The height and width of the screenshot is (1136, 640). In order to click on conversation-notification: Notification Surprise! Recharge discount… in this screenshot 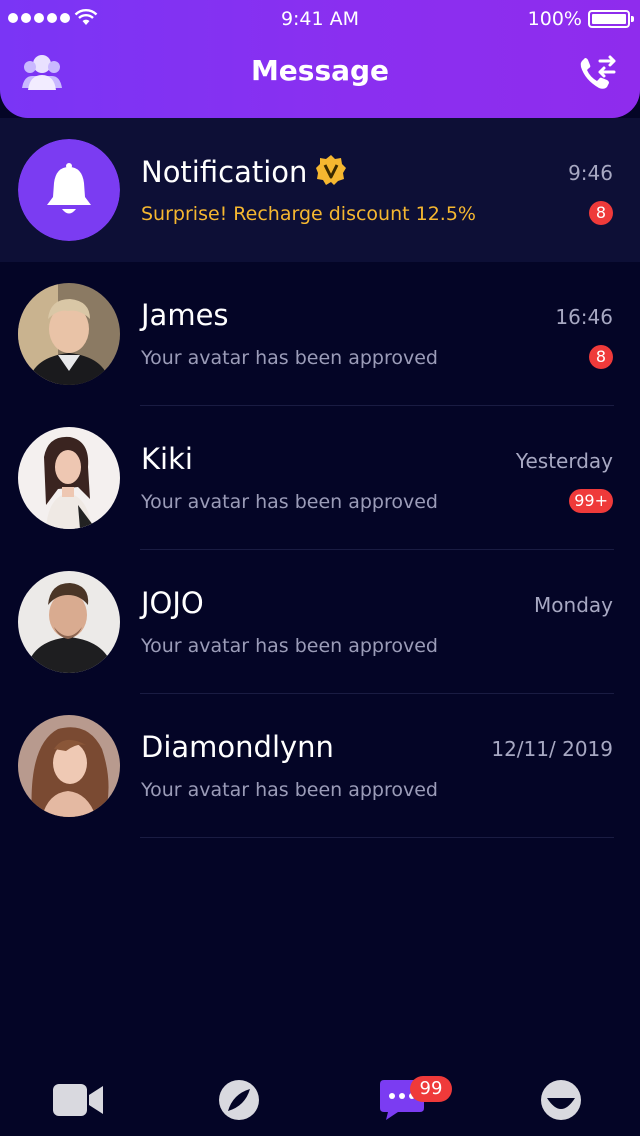, I will do `click(320, 190)`.